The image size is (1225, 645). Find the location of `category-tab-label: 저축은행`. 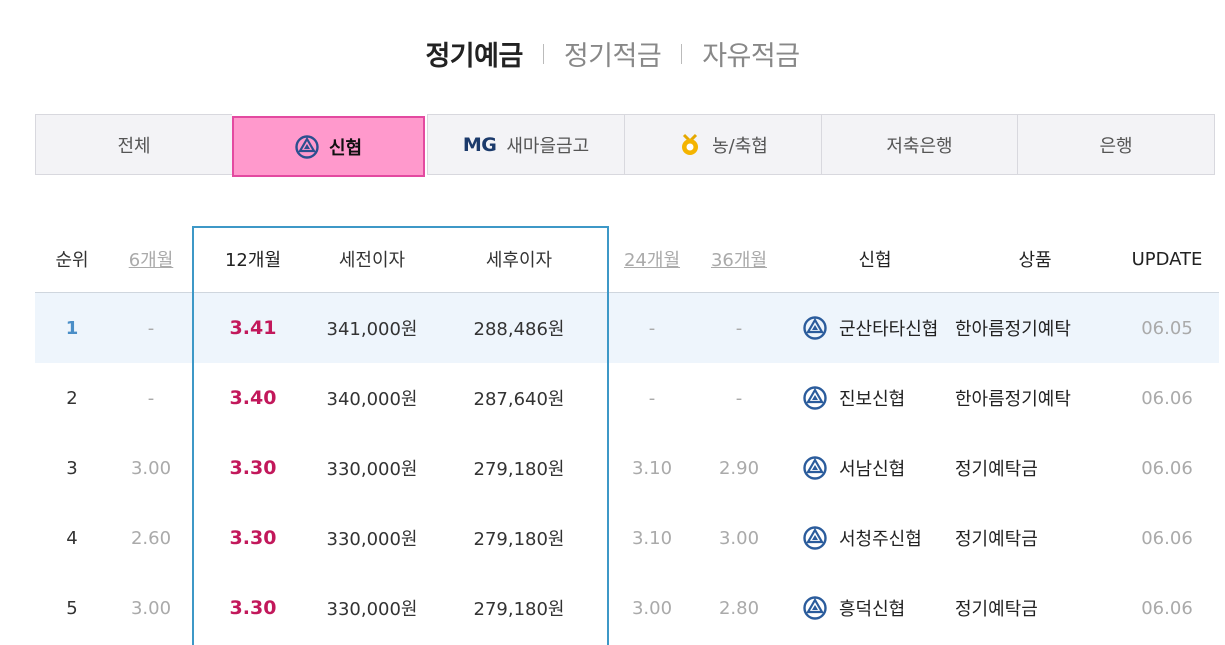

category-tab-label: 저축은행 is located at coordinates (919, 146).